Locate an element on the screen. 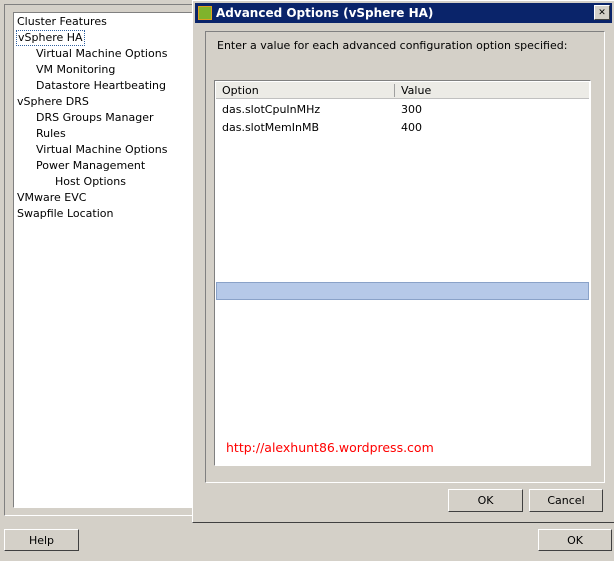 Image resolution: width=614 pixels, height=561 pixels. dialog-titlebar: Advanced Options (vSphere HA) ✕ is located at coordinates (403, 13).